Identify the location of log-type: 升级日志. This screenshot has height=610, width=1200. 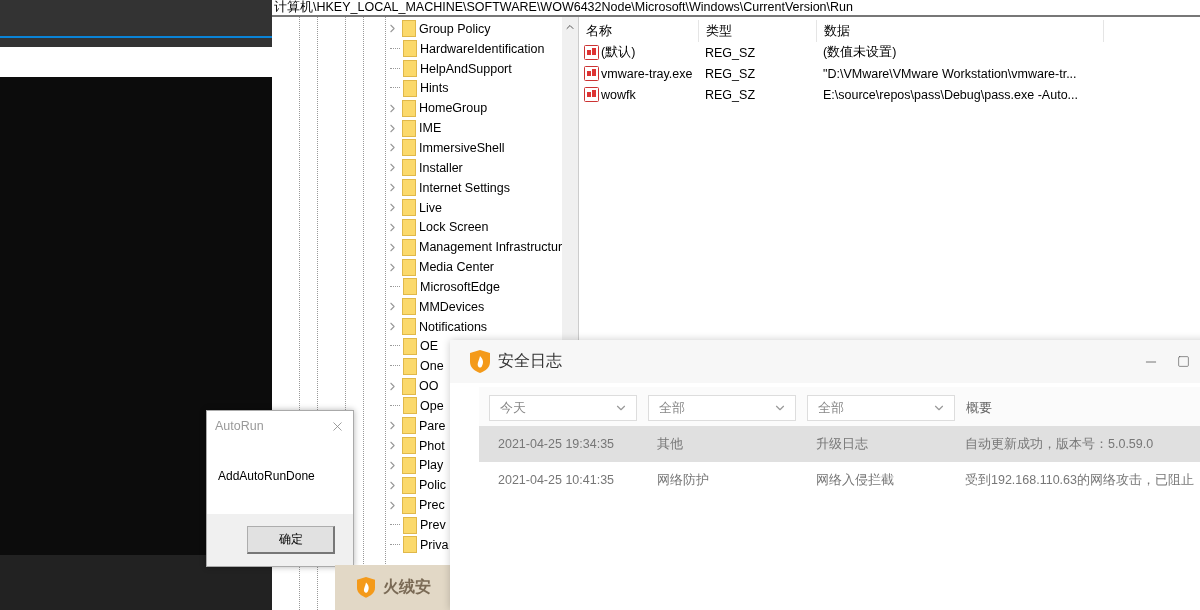
(842, 444).